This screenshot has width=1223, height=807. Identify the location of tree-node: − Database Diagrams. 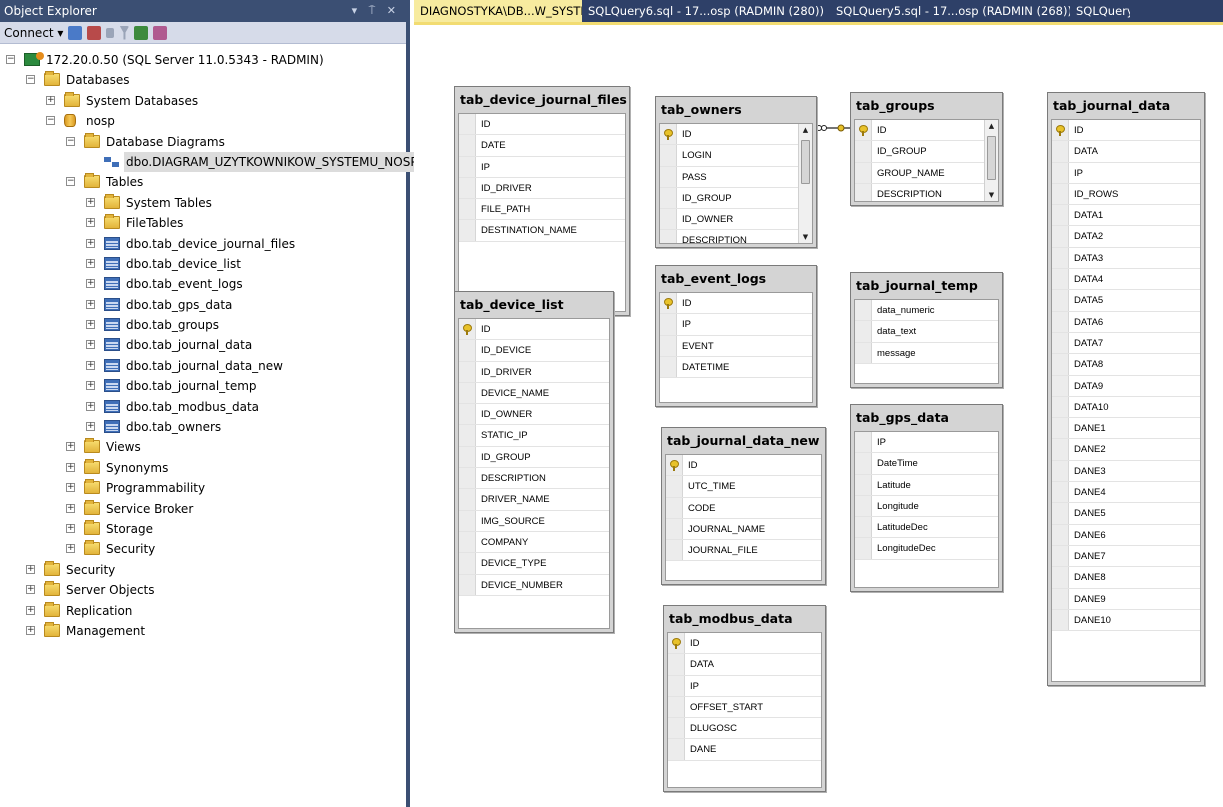
(203, 142).